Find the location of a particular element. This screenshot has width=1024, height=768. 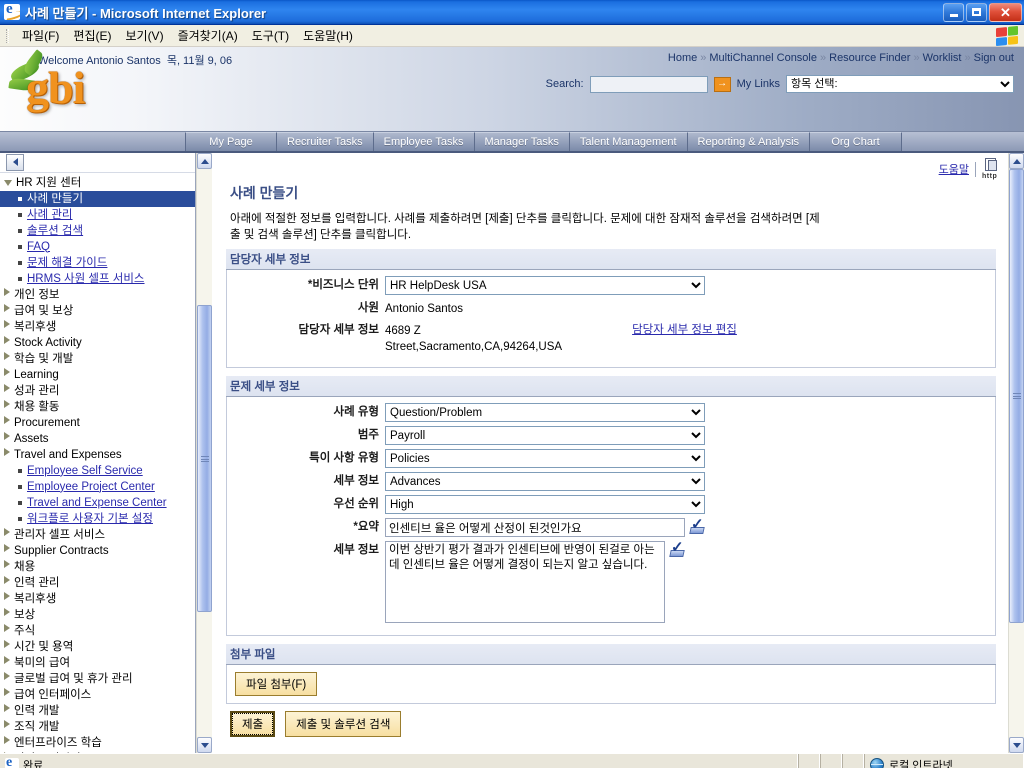

tab-my-page: My Page is located at coordinates (231, 141).